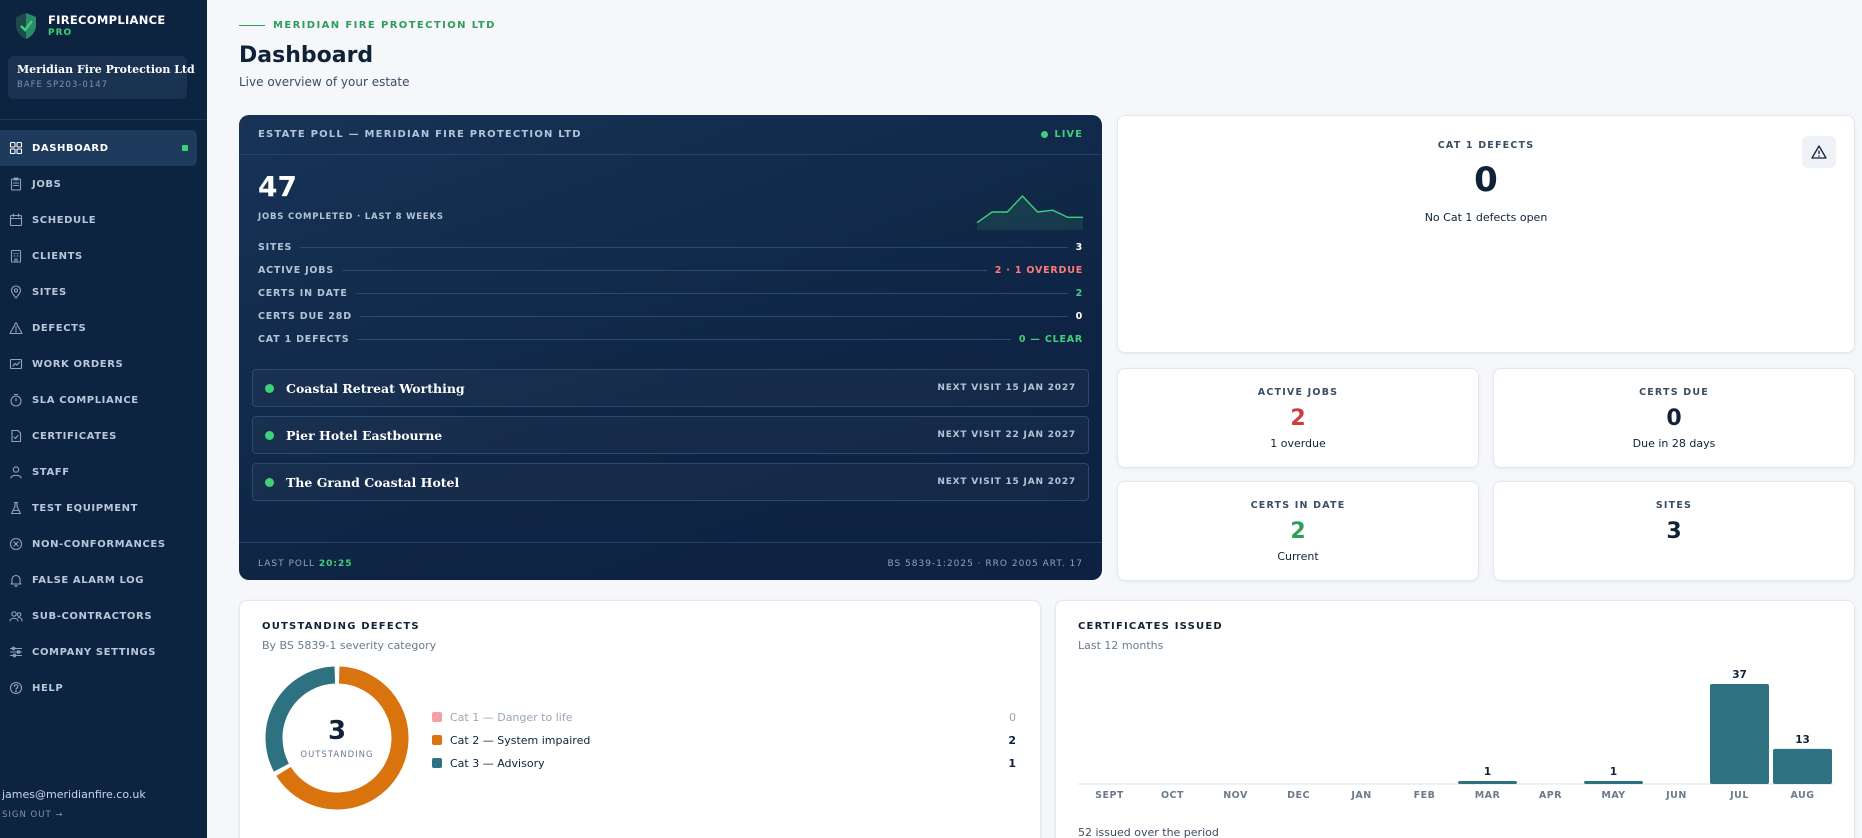 The height and width of the screenshot is (838, 1862). I want to click on user-email: james@meridianfire.co.uk, so click(74, 794).